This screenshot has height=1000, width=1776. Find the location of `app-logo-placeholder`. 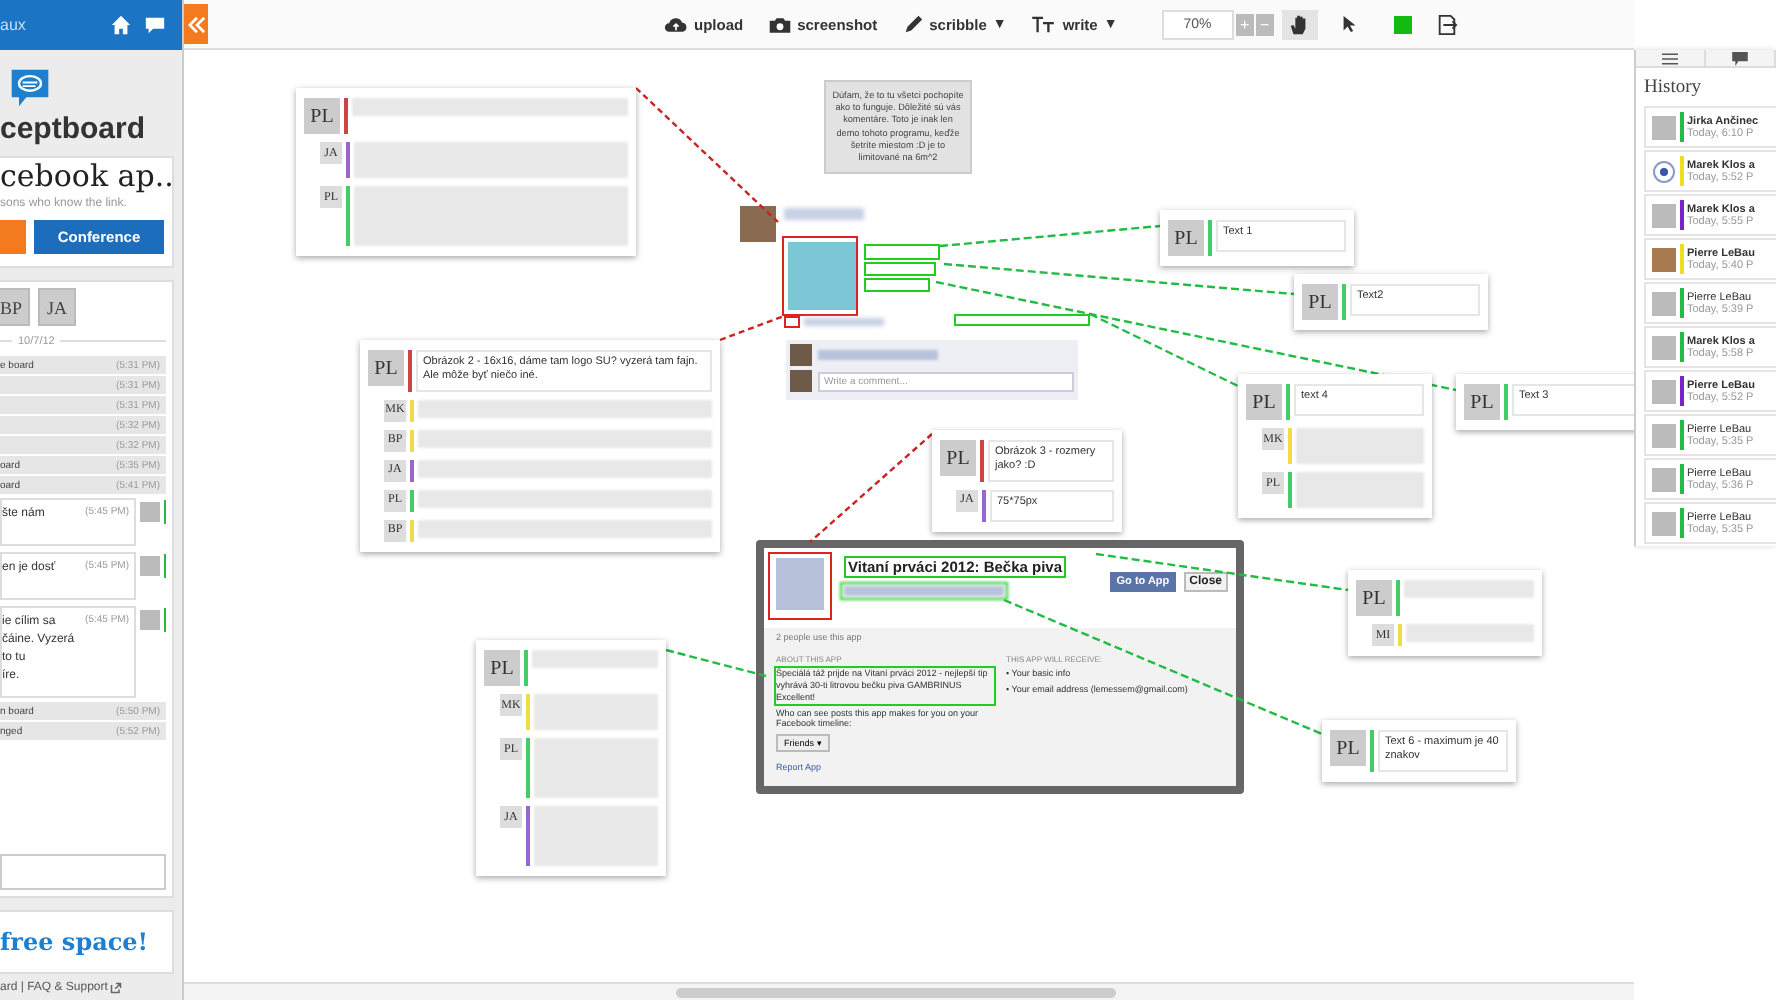

app-logo-placeholder is located at coordinates (800, 584).